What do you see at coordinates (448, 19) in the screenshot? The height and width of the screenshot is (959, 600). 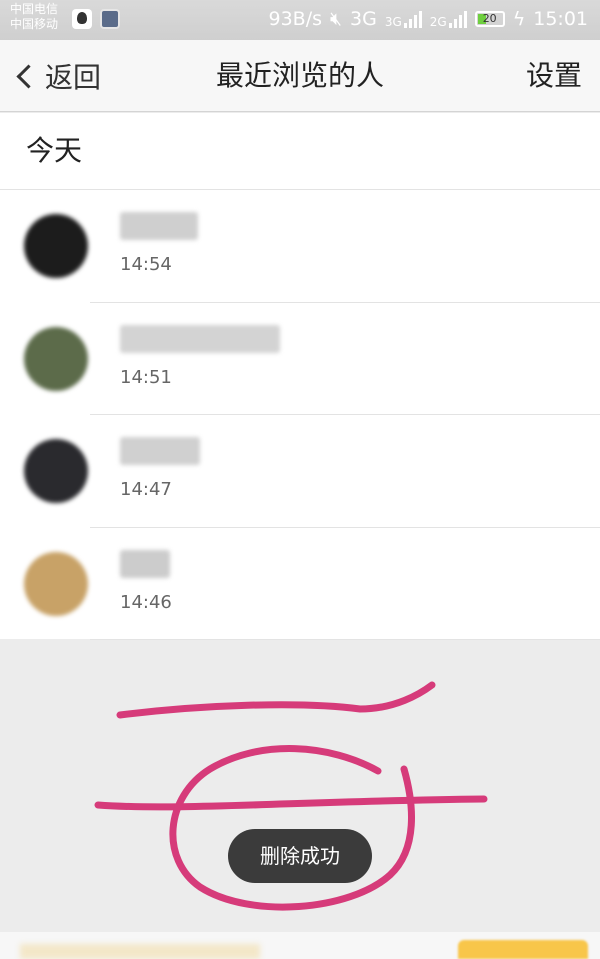 I see `signal-2g-icon: 2G` at bounding box center [448, 19].